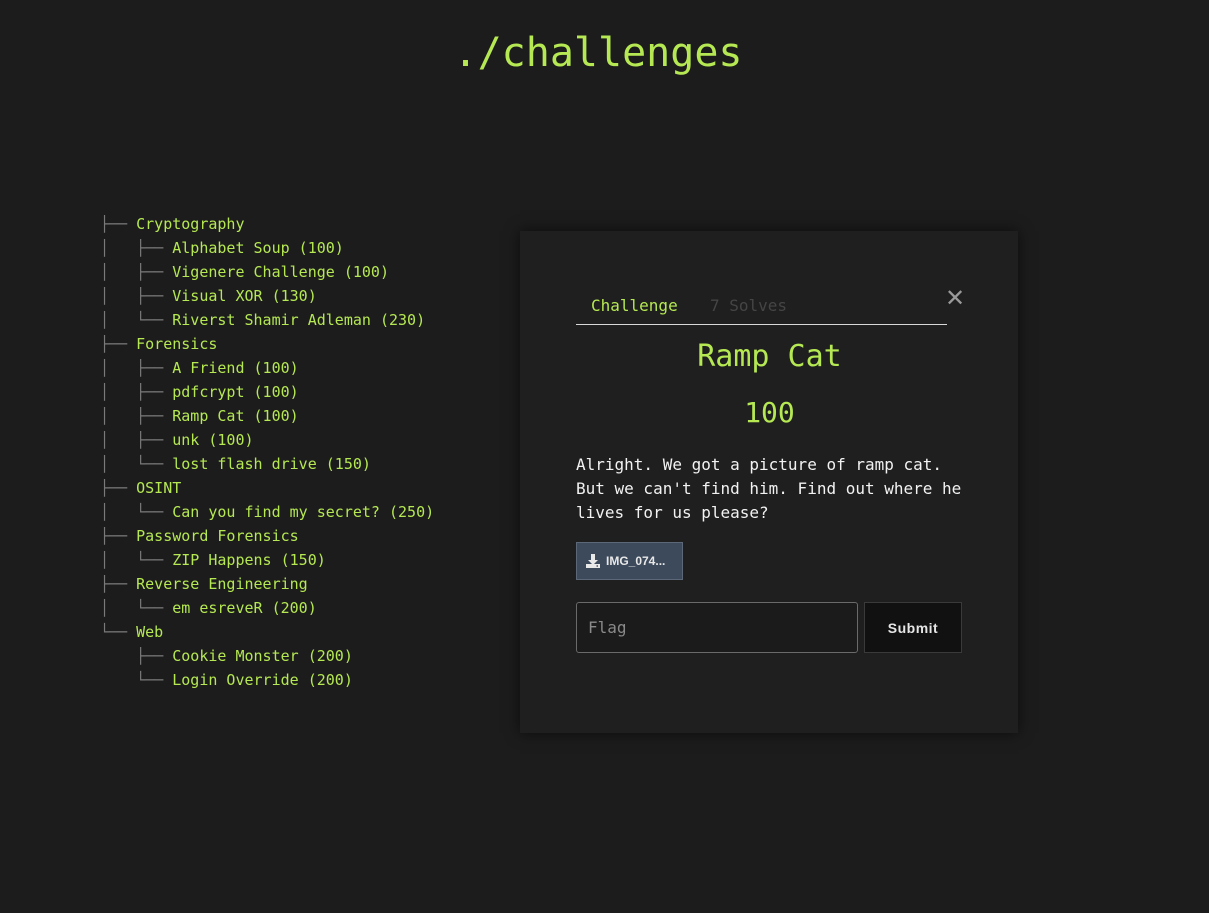 The height and width of the screenshot is (913, 1209). What do you see at coordinates (212, 440) in the screenshot?
I see `challenge-link: unk (100)` at bounding box center [212, 440].